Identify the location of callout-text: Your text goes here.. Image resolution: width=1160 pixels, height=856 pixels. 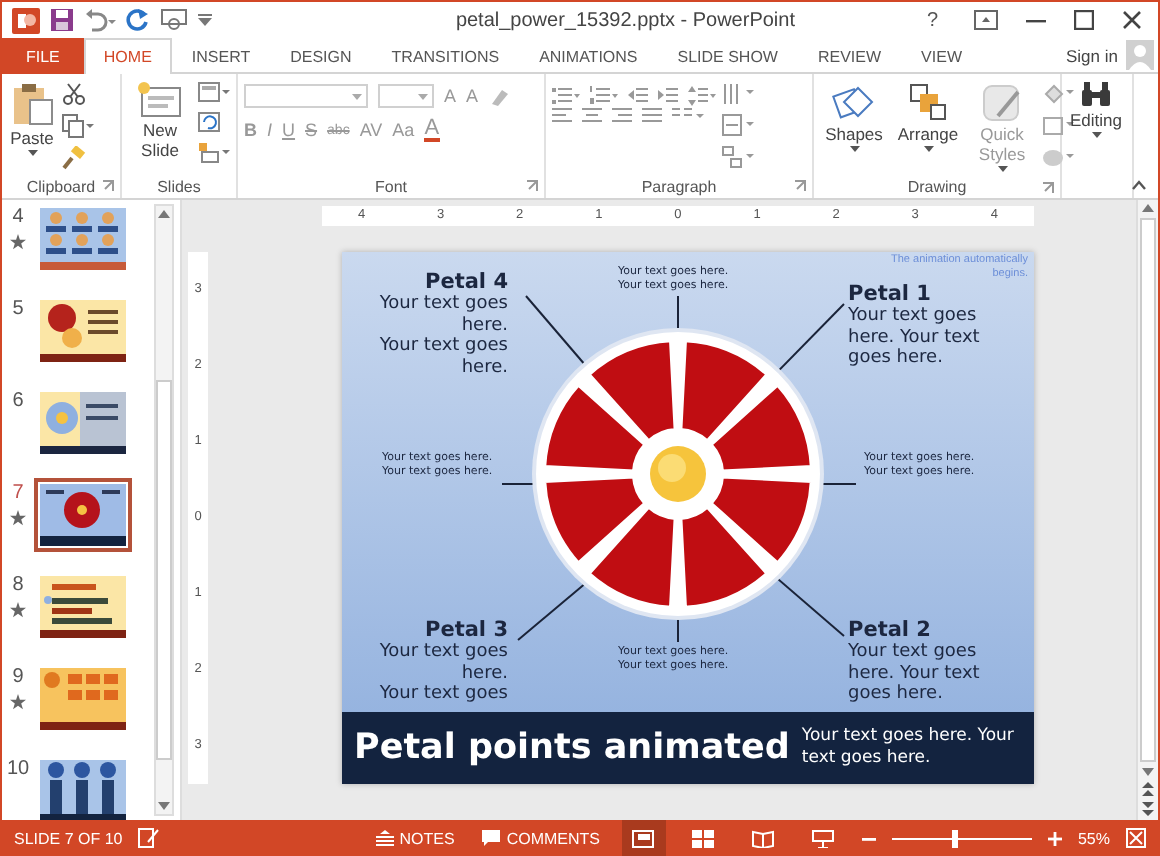
(442, 357).